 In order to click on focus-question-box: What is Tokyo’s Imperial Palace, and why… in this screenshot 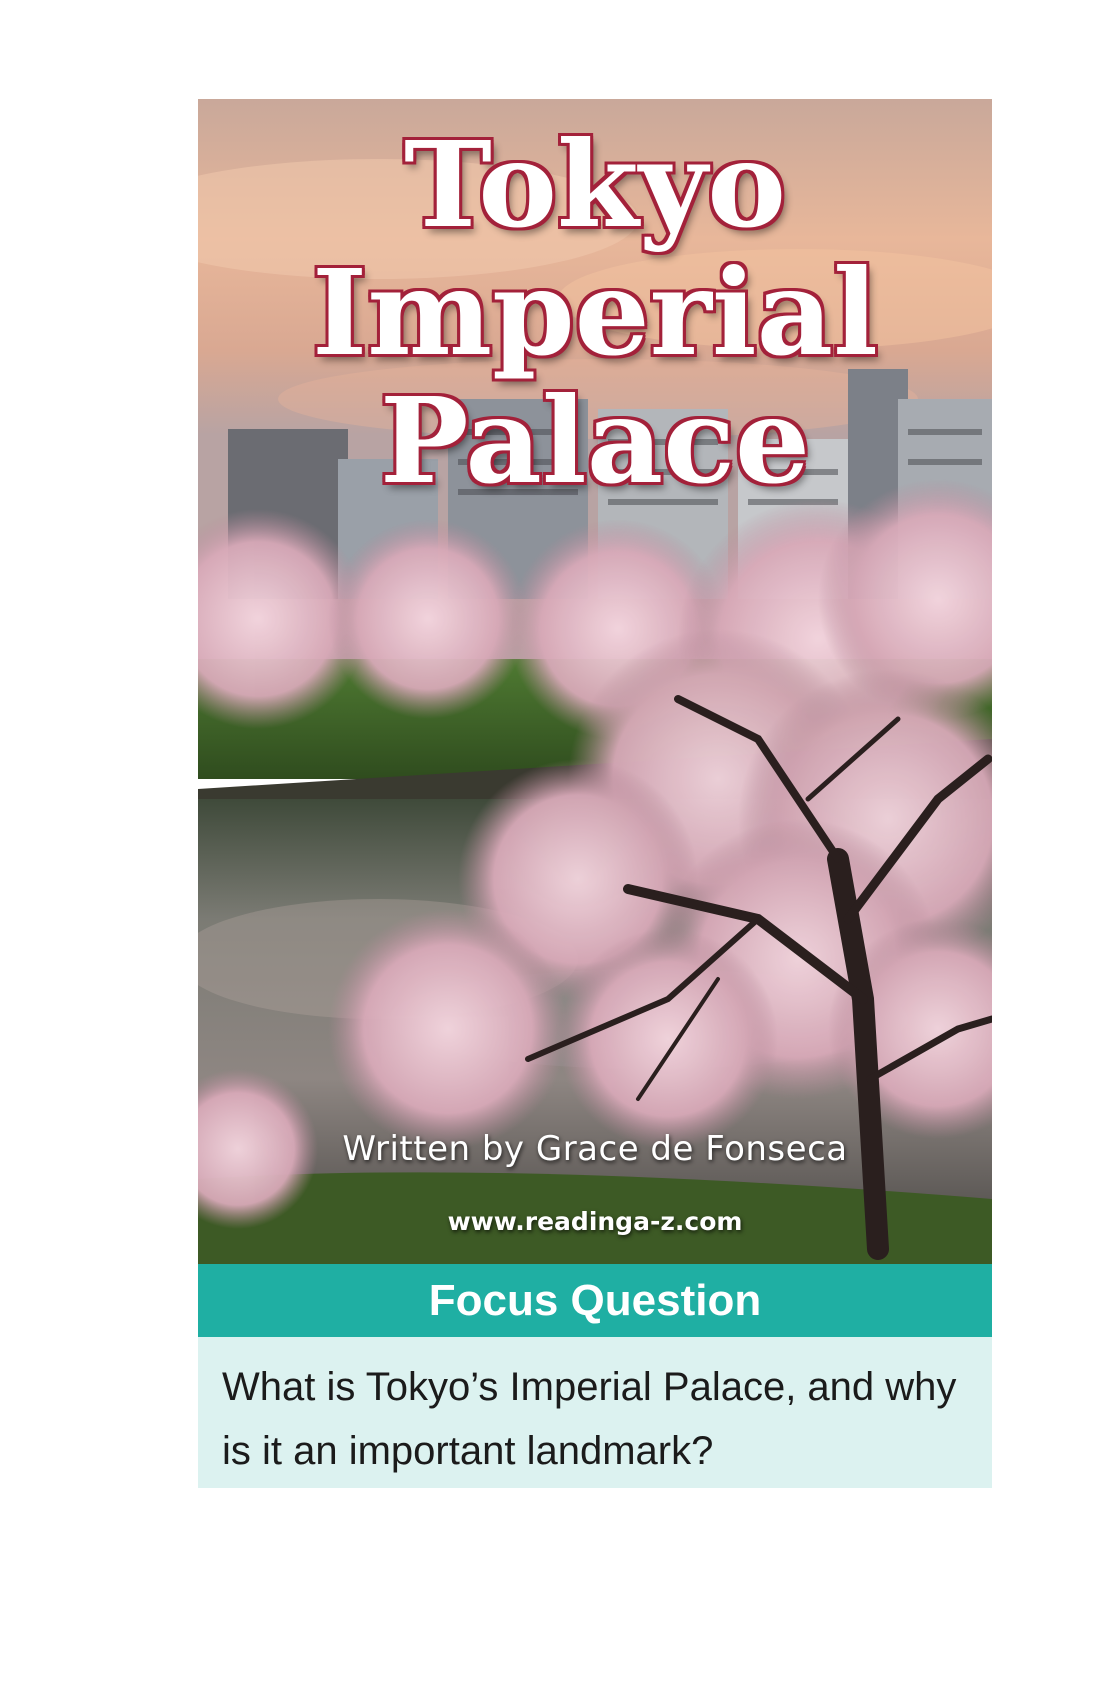, I will do `click(595, 1412)`.